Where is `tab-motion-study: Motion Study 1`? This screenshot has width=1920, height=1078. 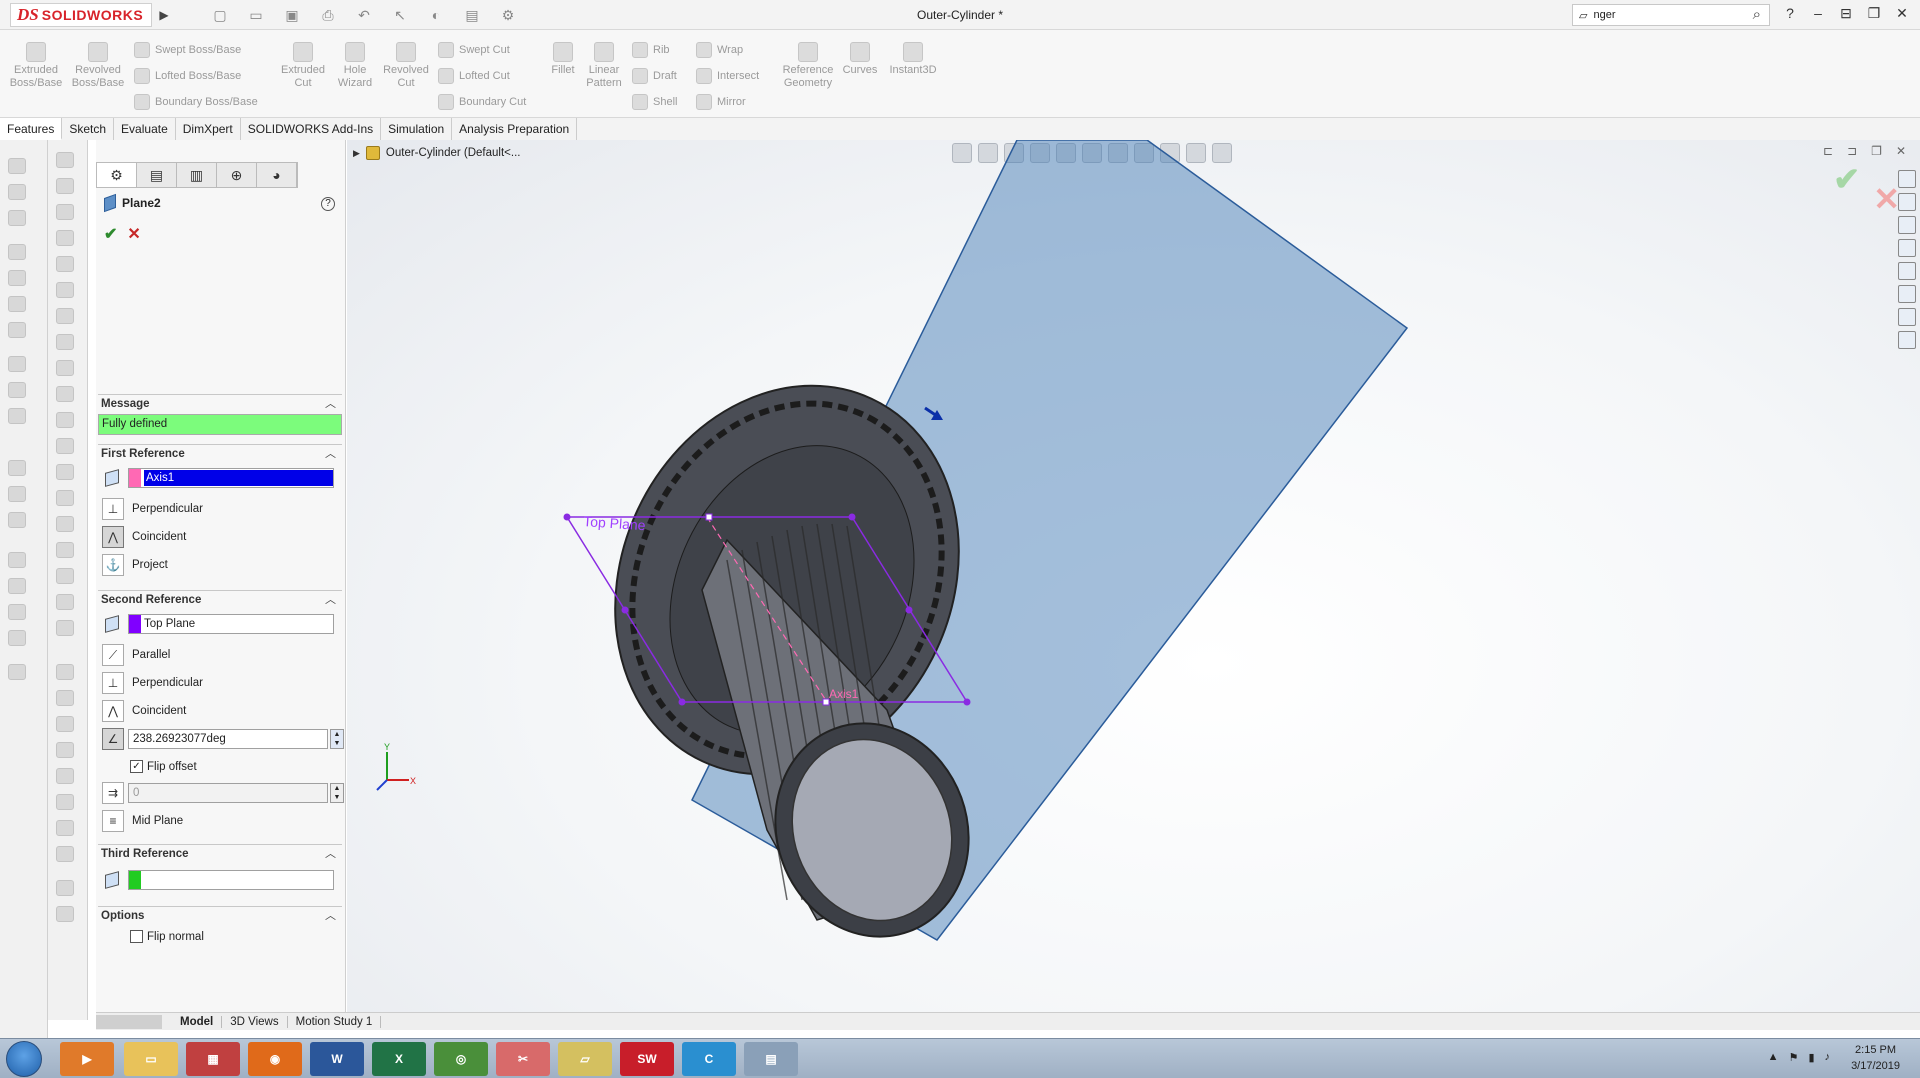
tab-motion-study: Motion Study 1 is located at coordinates (335, 1021).